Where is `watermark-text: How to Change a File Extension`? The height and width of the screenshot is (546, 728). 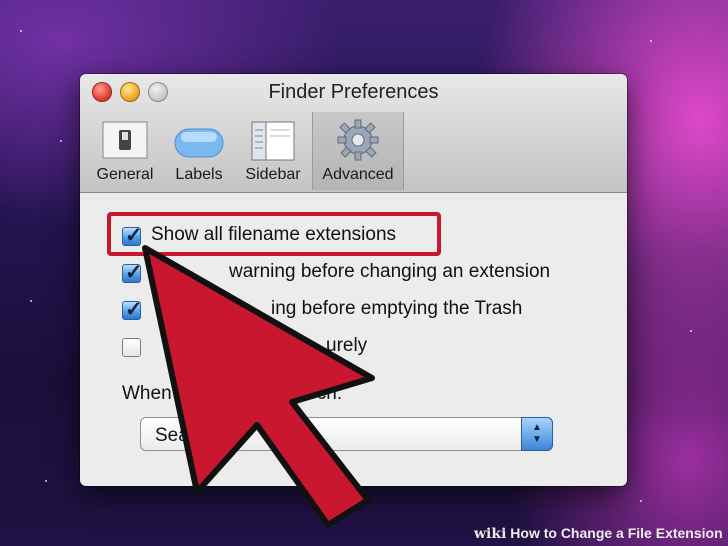
watermark-text: How to Change a File Extension is located at coordinates (616, 533).